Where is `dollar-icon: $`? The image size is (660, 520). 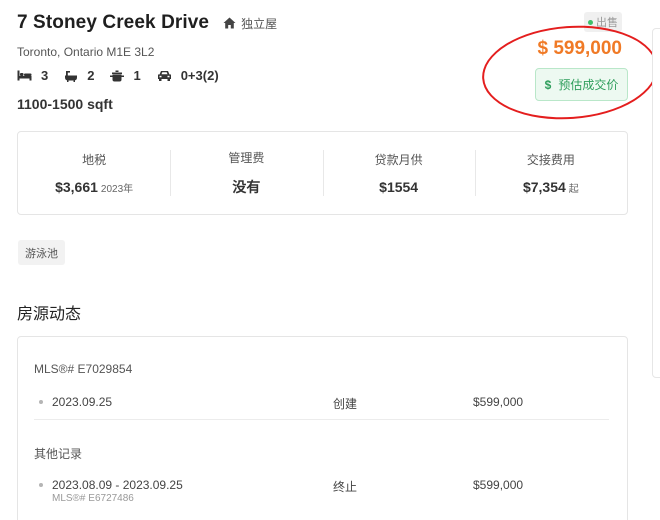 dollar-icon: $ is located at coordinates (548, 84).